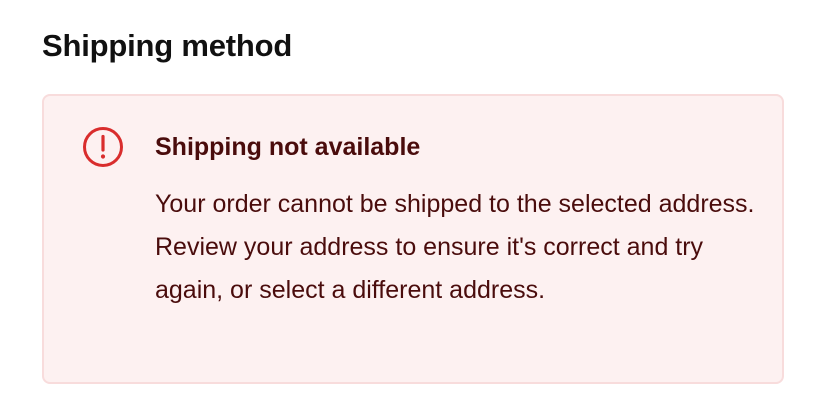  What do you see at coordinates (167, 45) in the screenshot?
I see `section-title: Shipping method` at bounding box center [167, 45].